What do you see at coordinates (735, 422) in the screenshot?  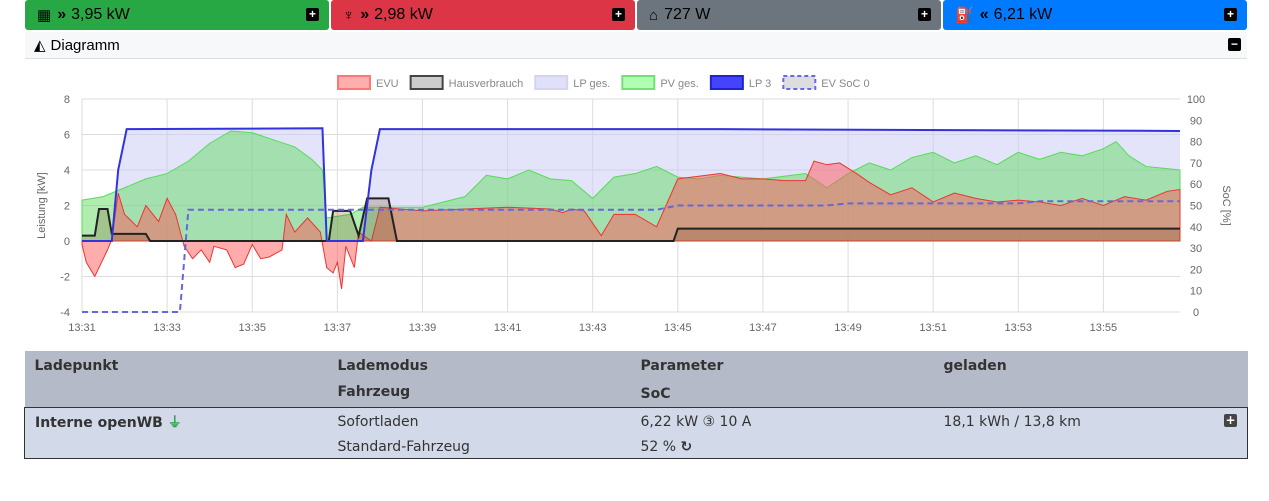 I see `charge-current: 10 A` at bounding box center [735, 422].